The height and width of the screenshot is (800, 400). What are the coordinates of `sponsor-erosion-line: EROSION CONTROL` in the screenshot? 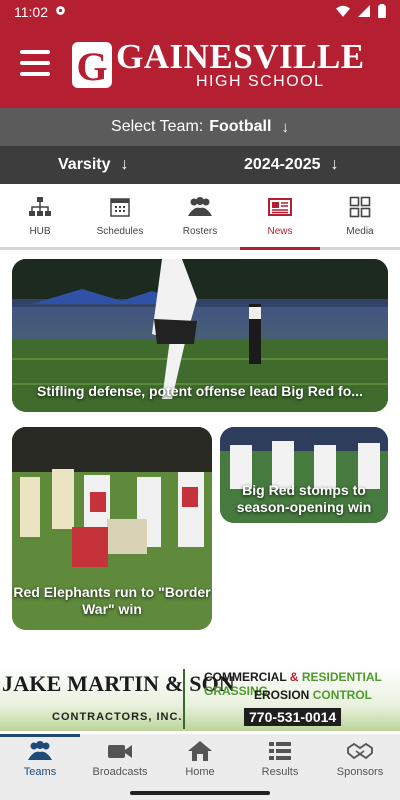 It's located at (313, 695).